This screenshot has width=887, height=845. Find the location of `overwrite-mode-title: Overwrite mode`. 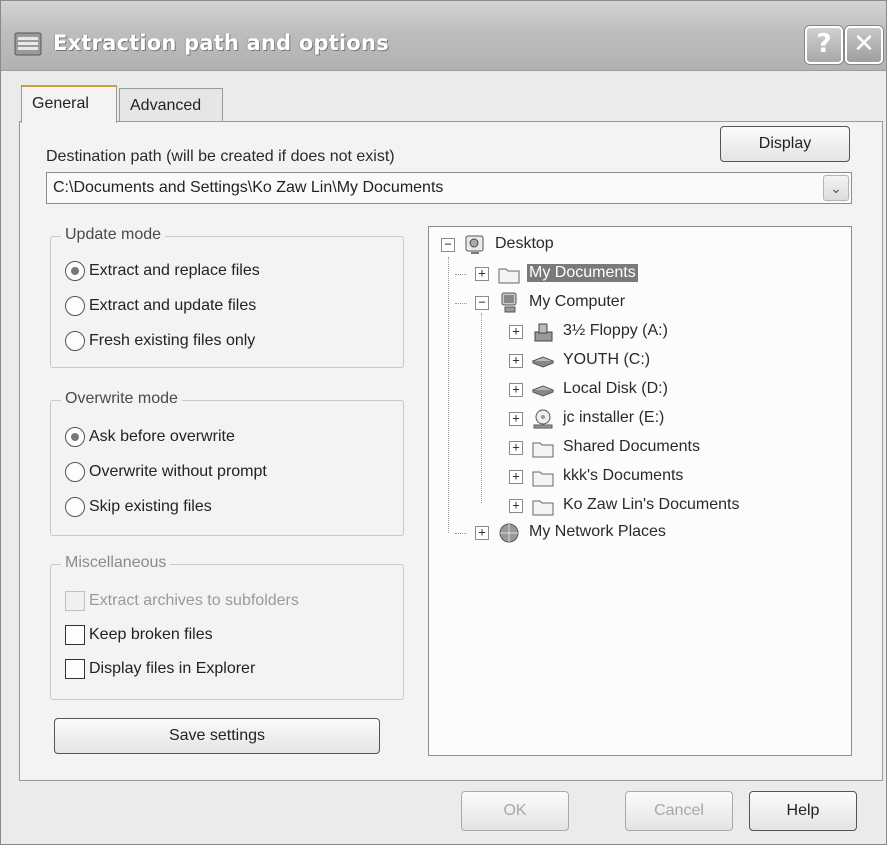

overwrite-mode-title: Overwrite mode is located at coordinates (121, 399).